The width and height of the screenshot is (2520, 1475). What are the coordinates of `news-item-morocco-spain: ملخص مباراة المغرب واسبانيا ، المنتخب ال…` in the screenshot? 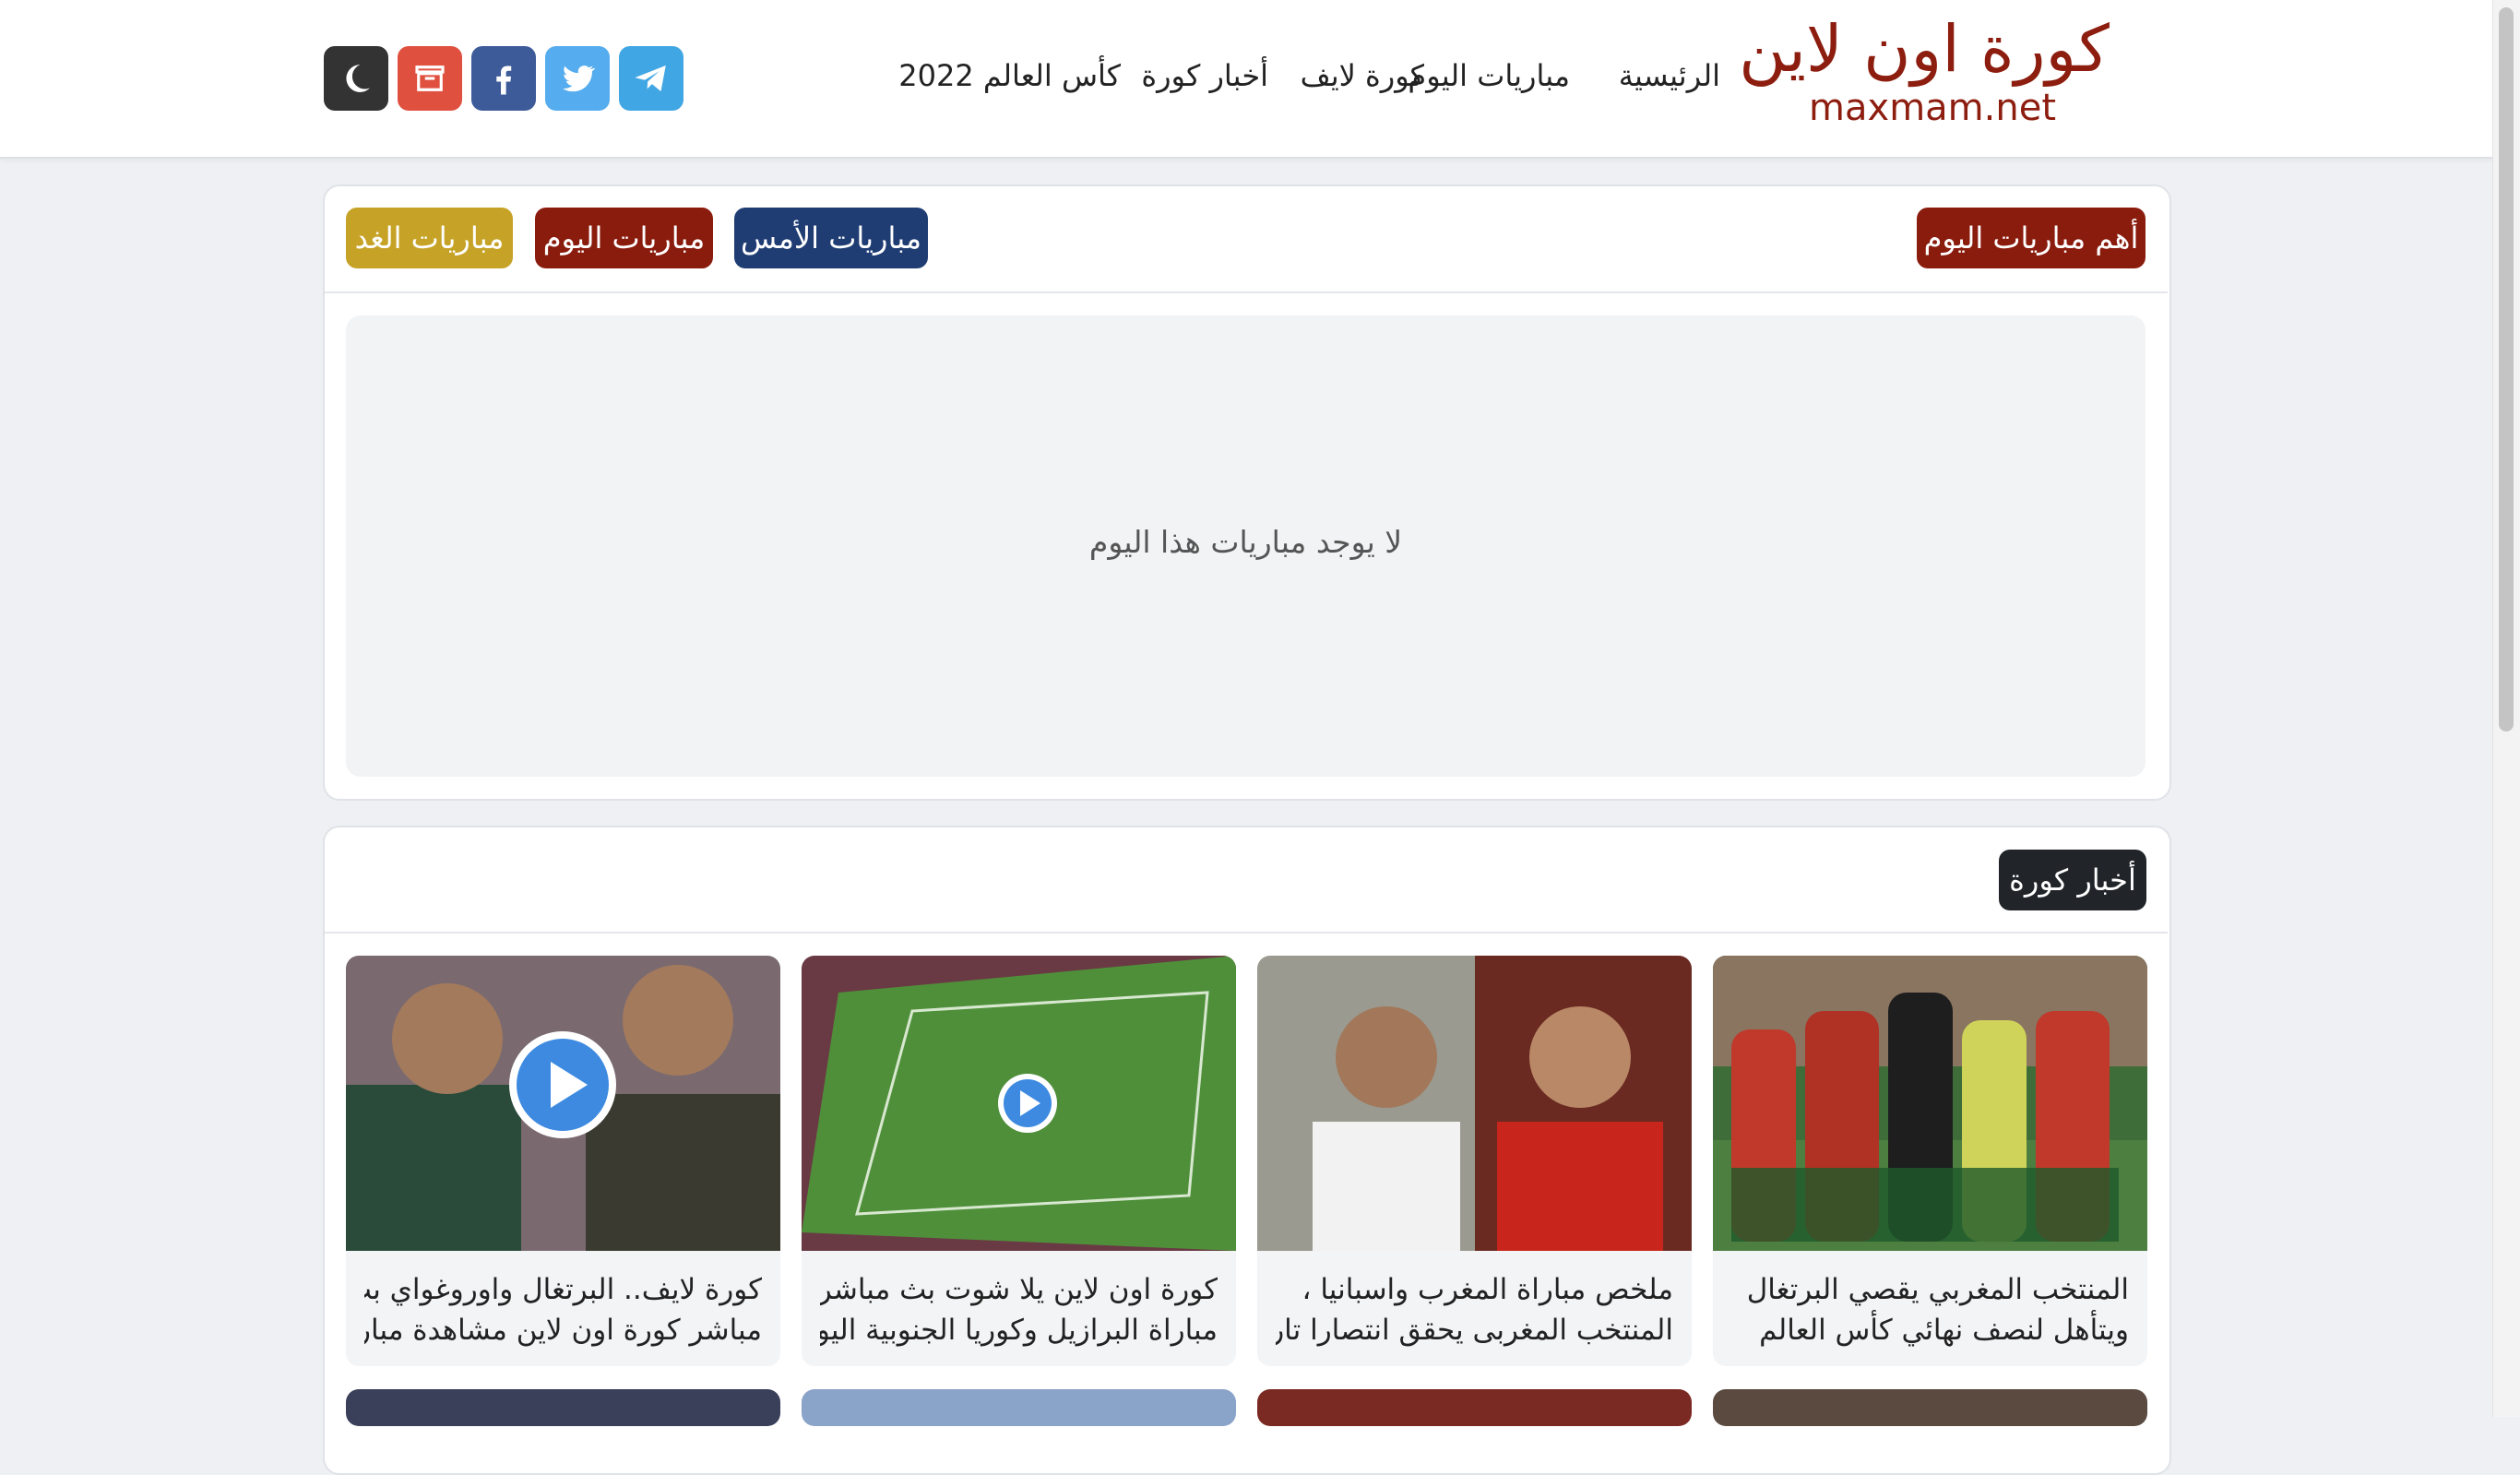 It's located at (1474, 1161).